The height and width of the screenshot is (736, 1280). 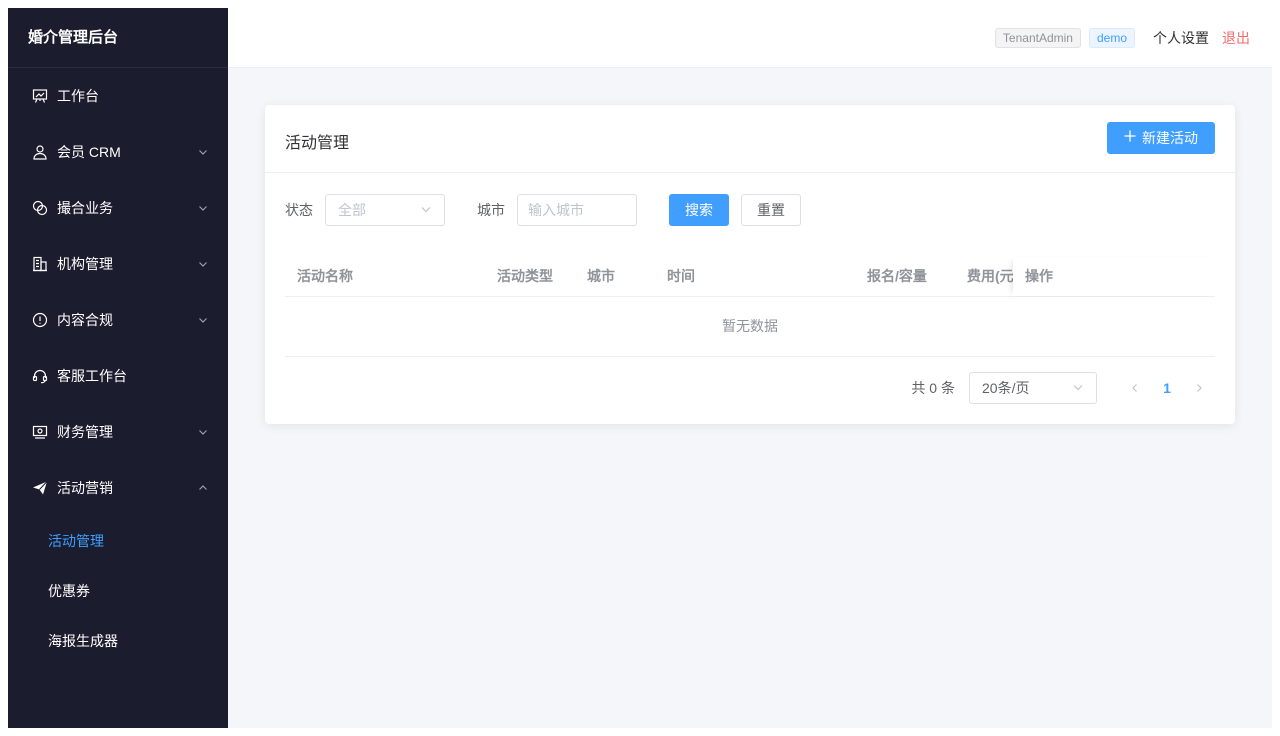 What do you see at coordinates (681, 276) in the screenshot?
I see `column-header-time: 时间` at bounding box center [681, 276].